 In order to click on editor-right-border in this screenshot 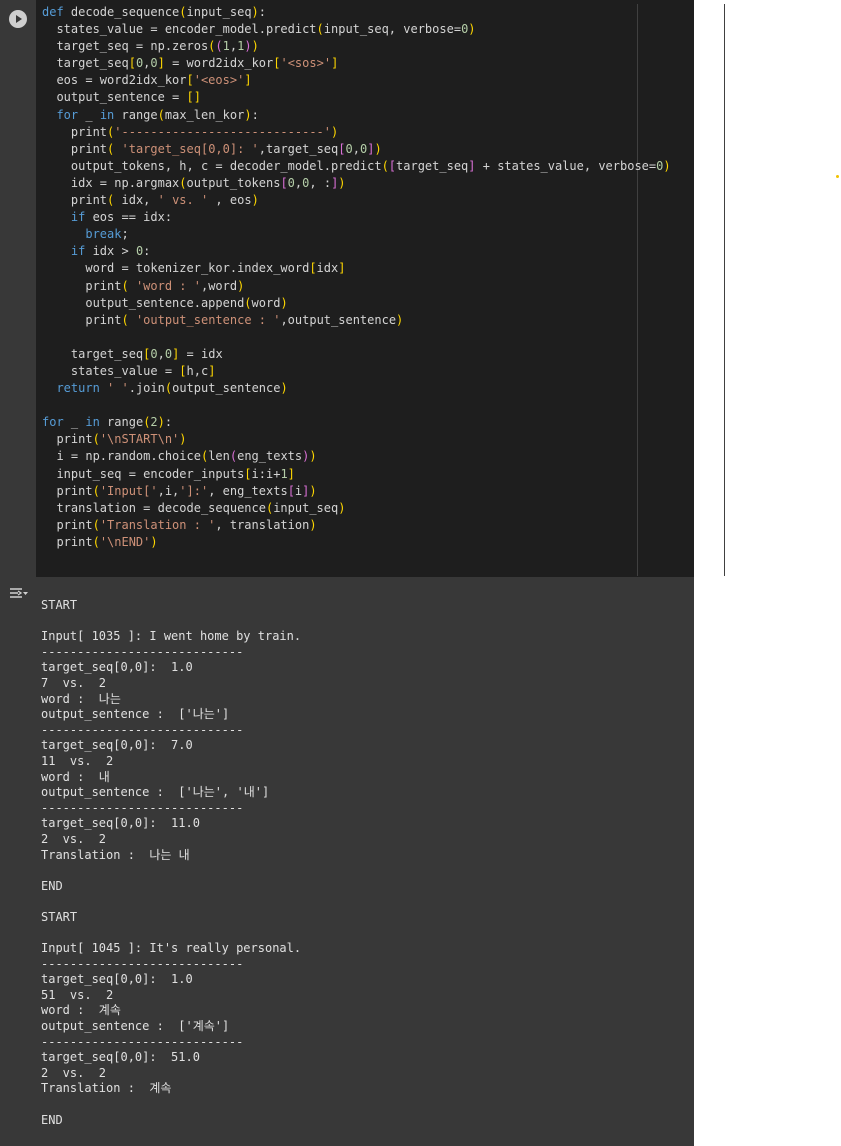, I will do `click(724, 290)`.